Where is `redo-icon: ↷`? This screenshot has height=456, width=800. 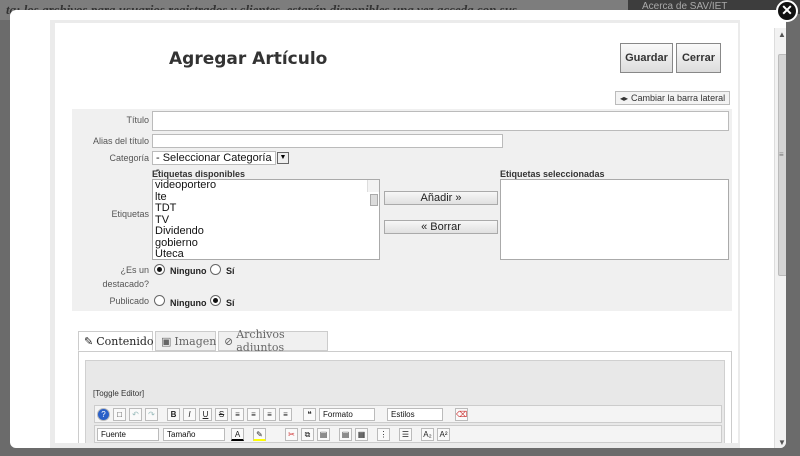
redo-icon: ↷ is located at coordinates (151, 414).